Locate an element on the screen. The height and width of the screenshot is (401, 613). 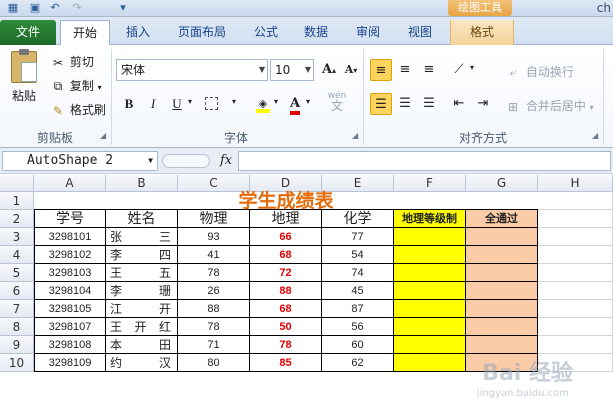
quick-access-dropdown-icon: ▾ is located at coordinates (123, 8).